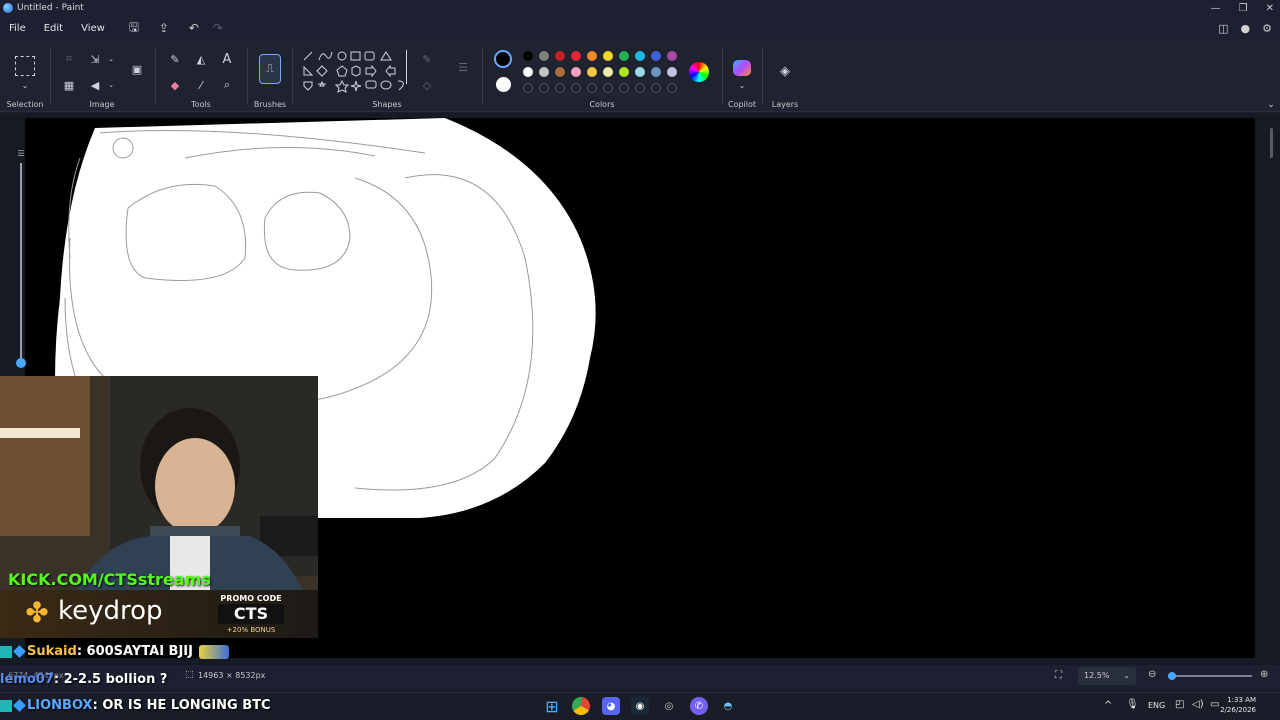 The width and height of the screenshot is (1280, 720). Describe the element at coordinates (1179, 704) in the screenshot. I see `network-icon: ◰` at that location.